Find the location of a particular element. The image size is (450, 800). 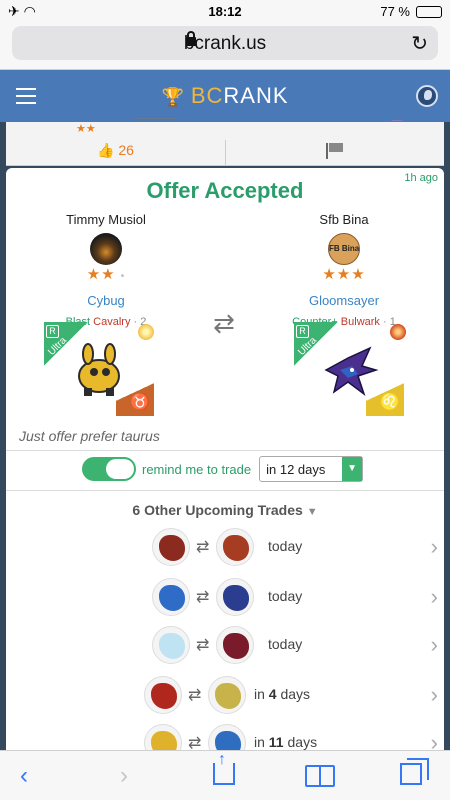

chevron-down-icon: ▼ is located at coordinates (352, 469).